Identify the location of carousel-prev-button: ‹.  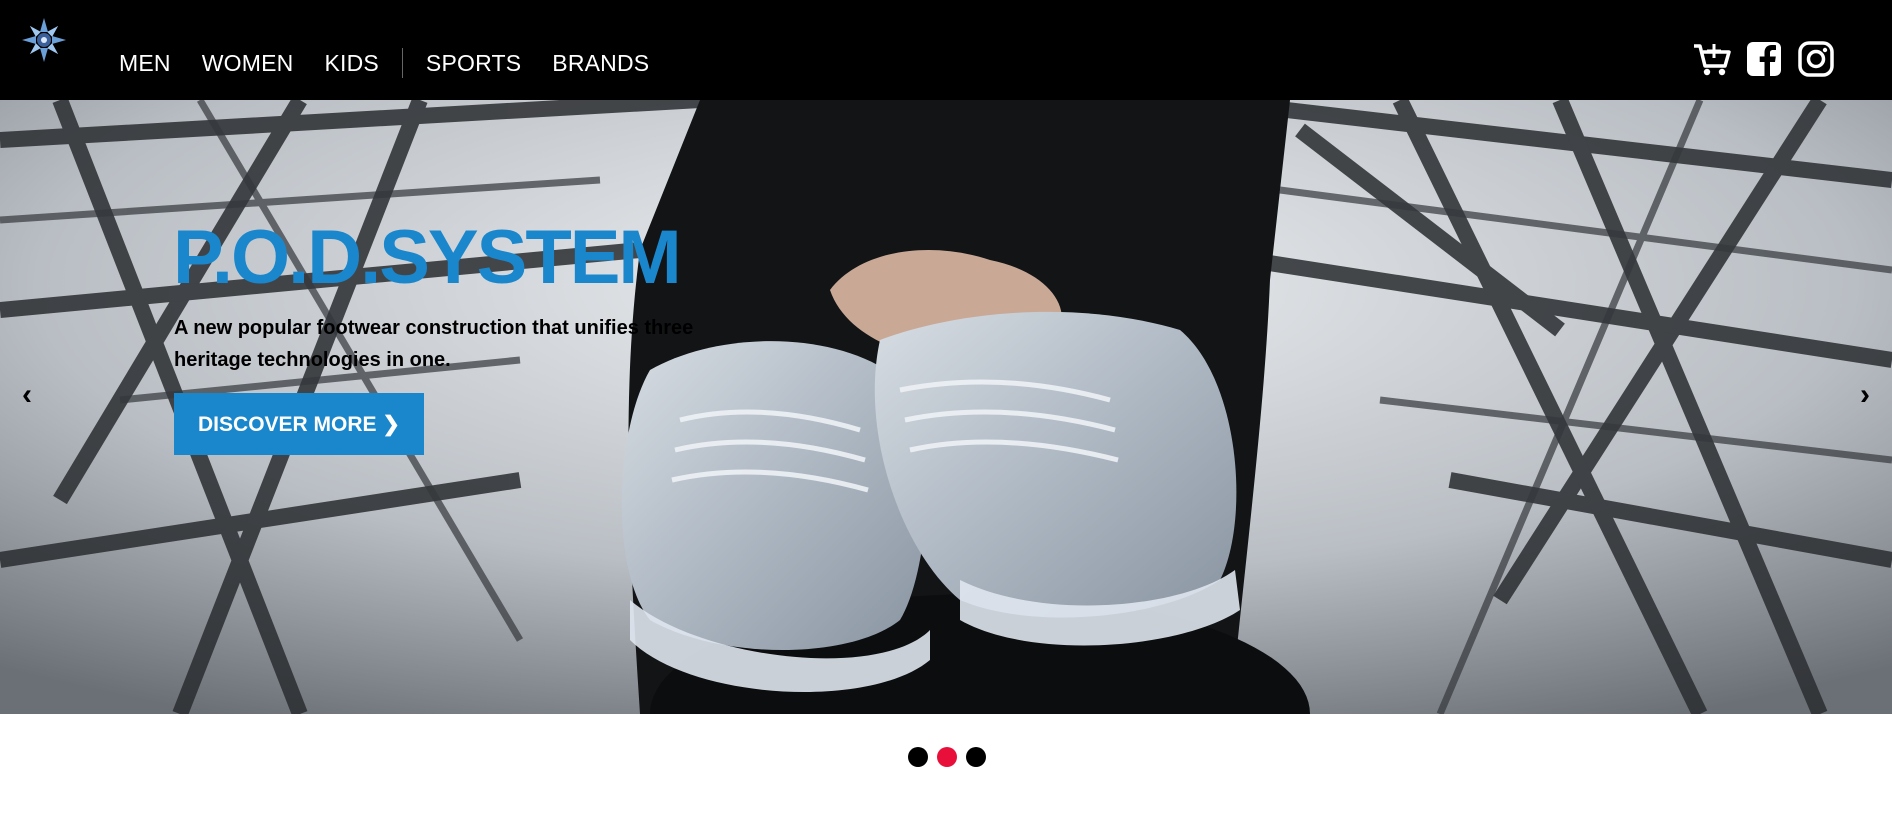
(27, 395).